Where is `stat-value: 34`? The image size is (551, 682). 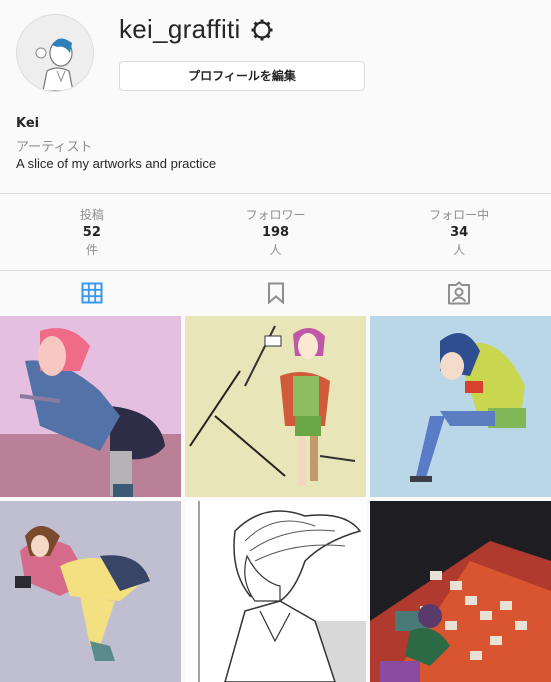
stat-value: 34 is located at coordinates (459, 232).